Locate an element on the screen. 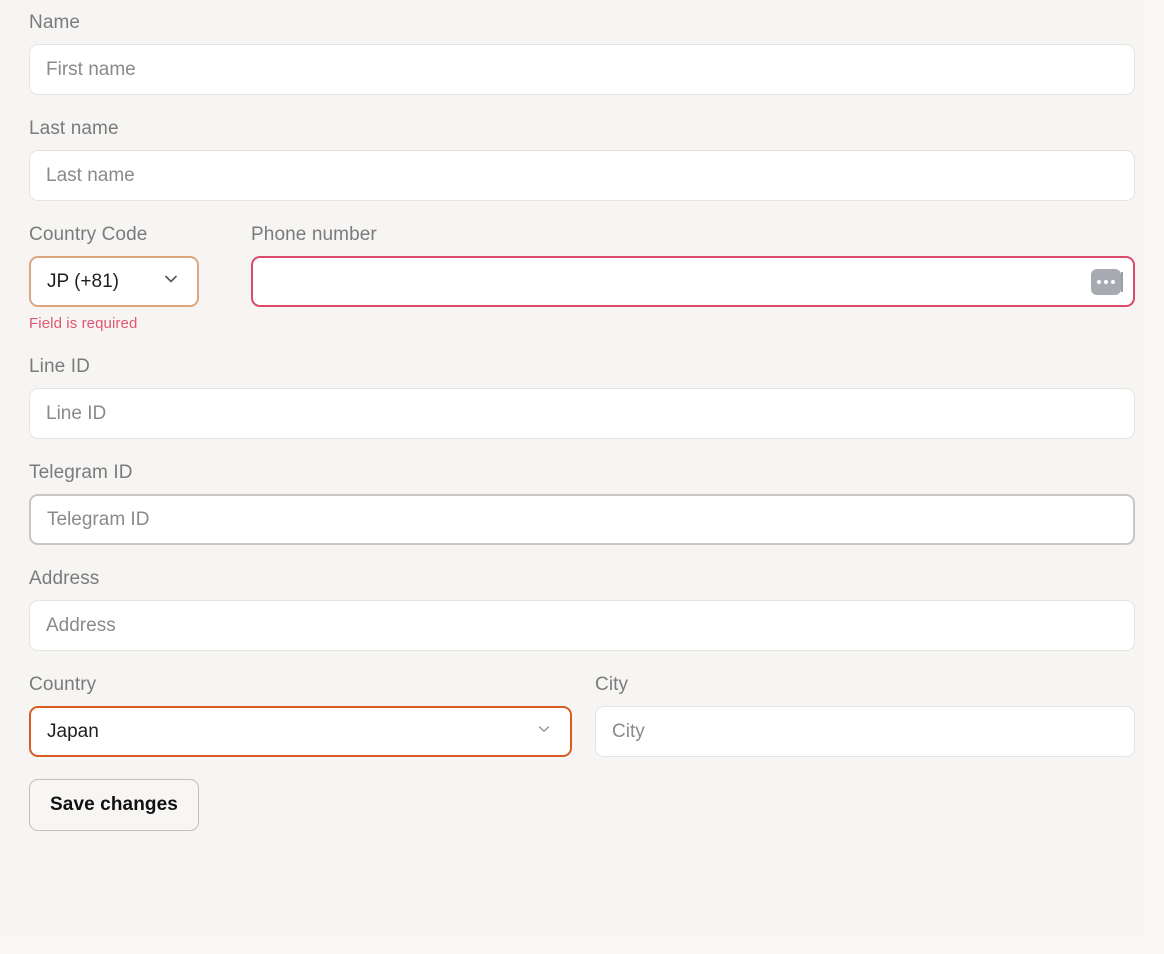 Image resolution: width=1164 pixels, height=954 pixels. label-city: City is located at coordinates (612, 684).